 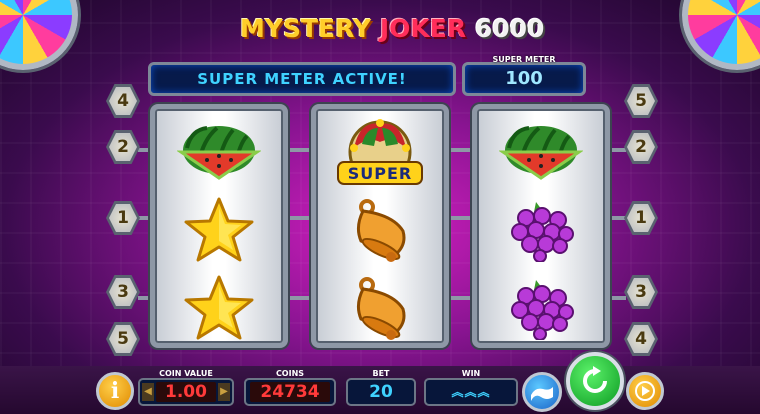 I want to click on autoplay-button, so click(x=542, y=392).